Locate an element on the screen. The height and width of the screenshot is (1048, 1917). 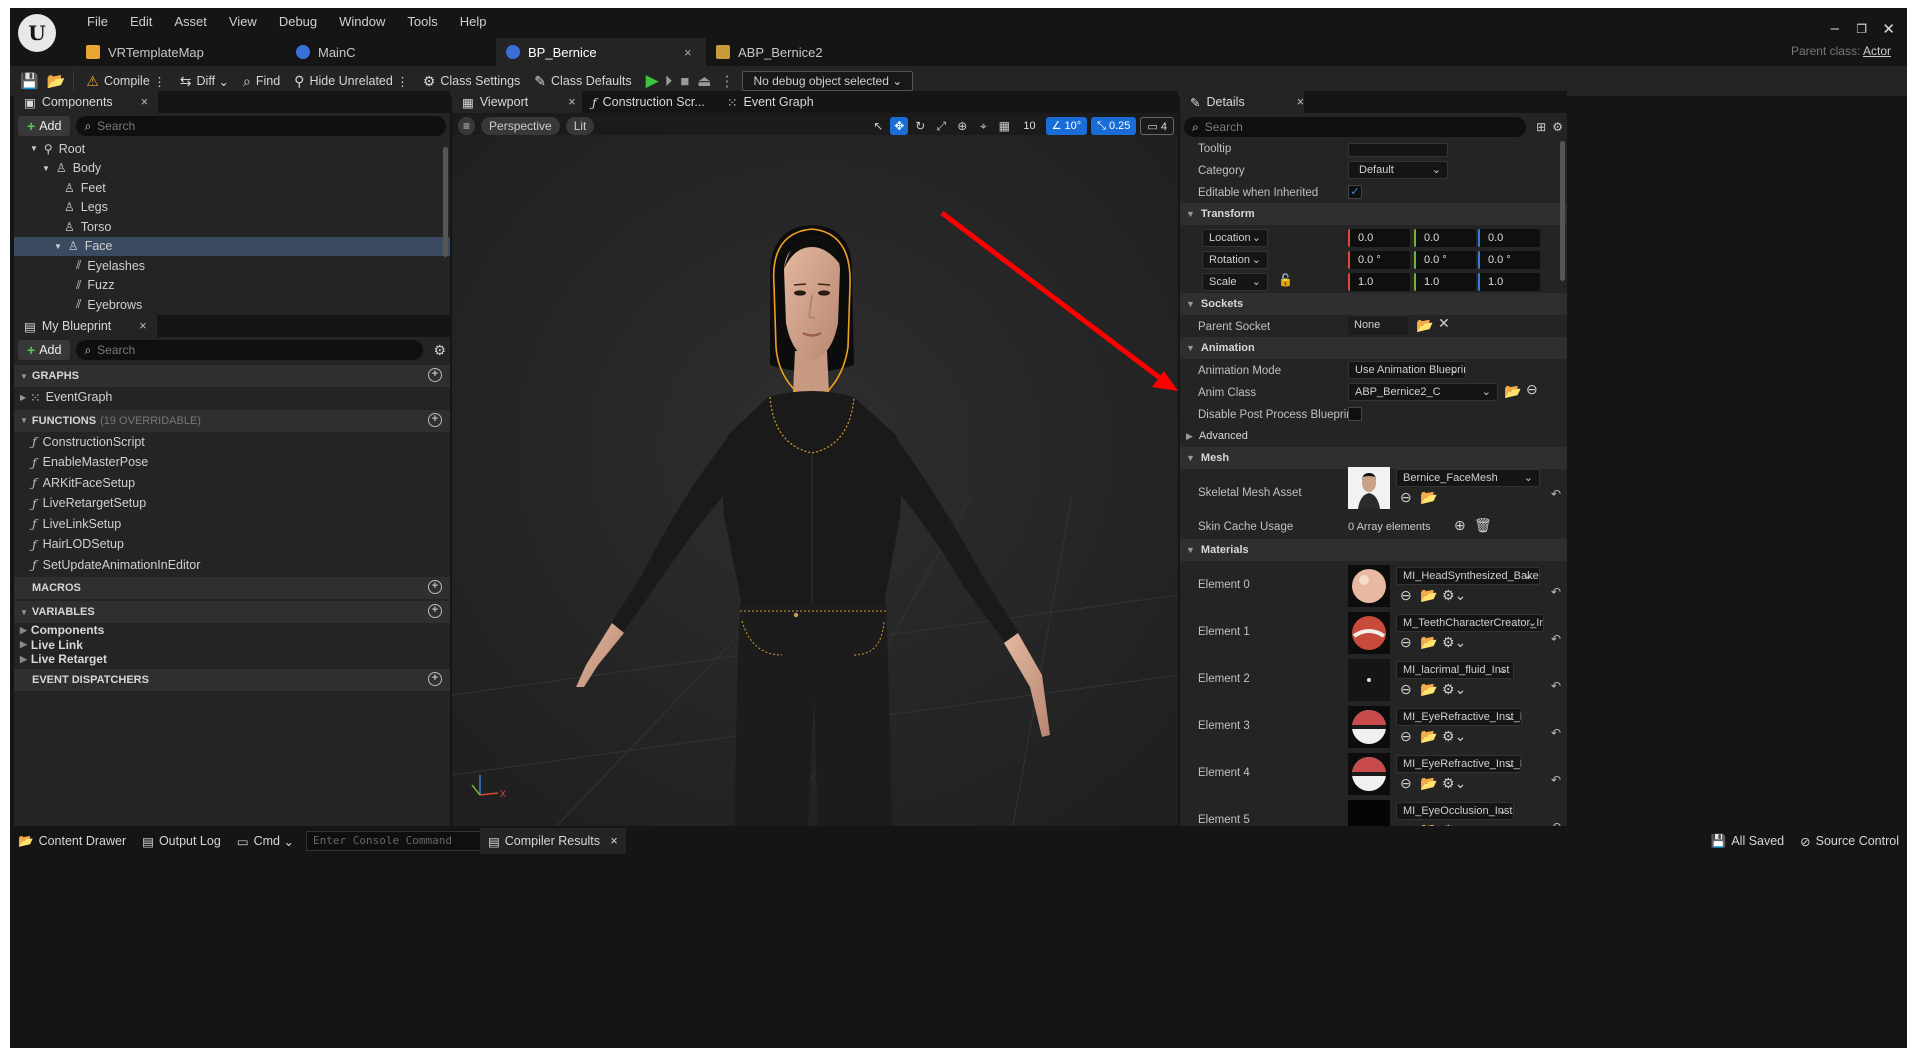
skeletal-mesh-select: Bernice_FaceMesh ⌄ is located at coordinates (1468, 478).